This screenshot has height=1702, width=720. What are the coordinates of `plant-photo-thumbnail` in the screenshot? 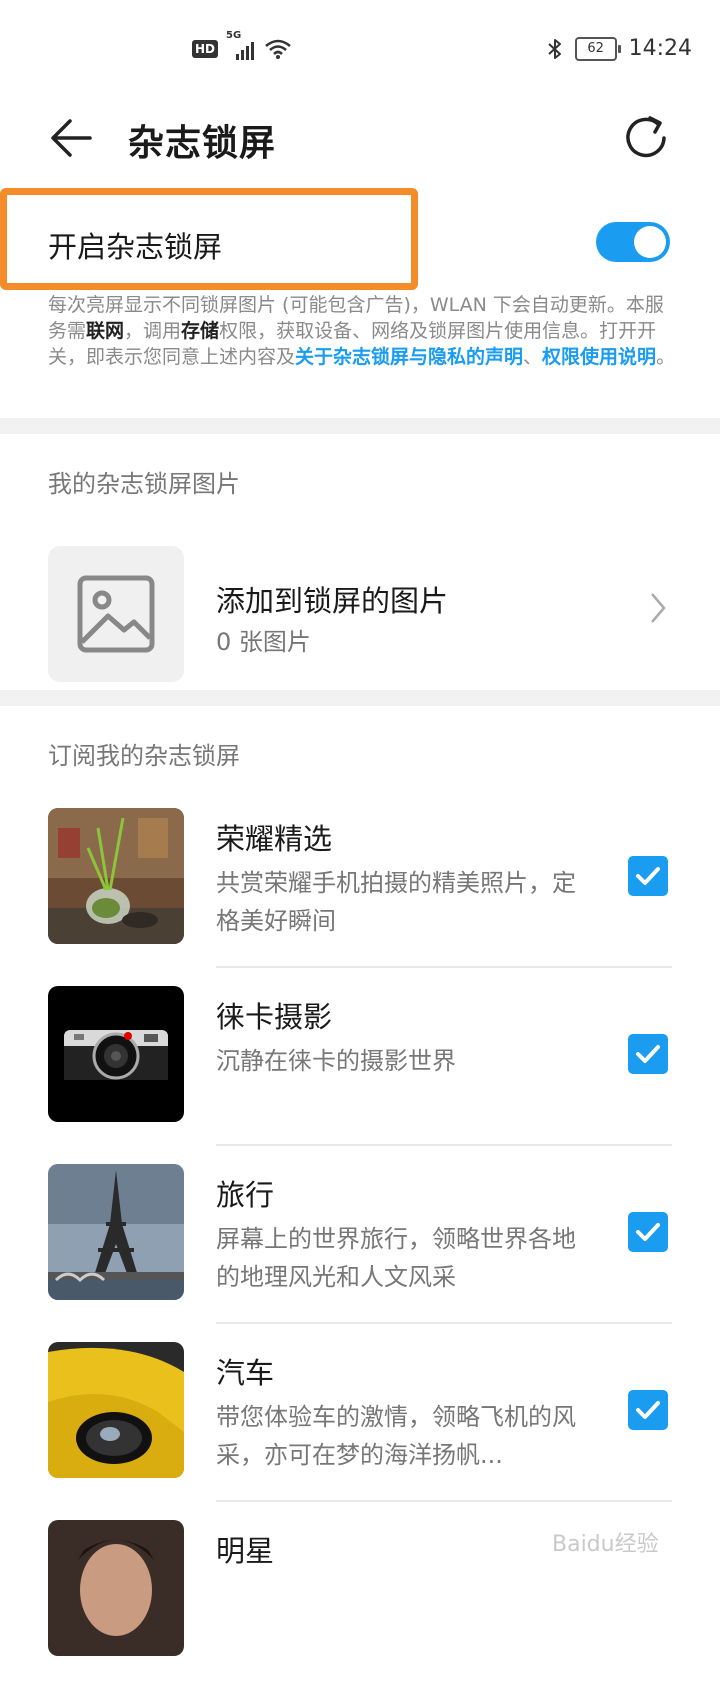 It's located at (116, 876).